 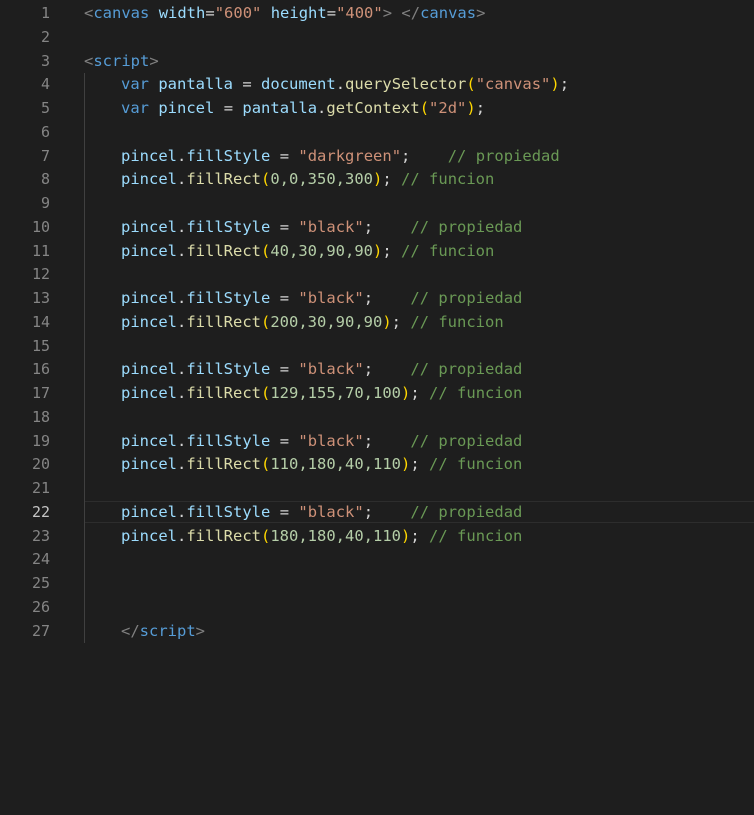 What do you see at coordinates (40, 298) in the screenshot?
I see `line-number: 13` at bounding box center [40, 298].